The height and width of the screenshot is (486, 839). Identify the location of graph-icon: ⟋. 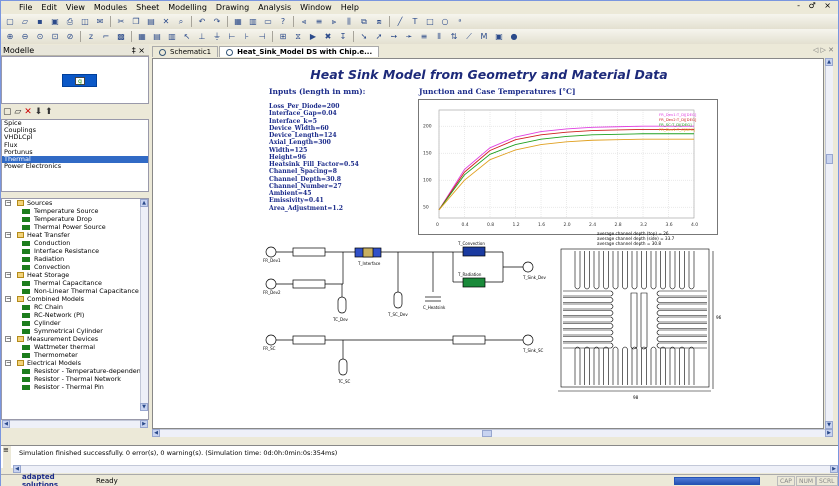
(469, 36).